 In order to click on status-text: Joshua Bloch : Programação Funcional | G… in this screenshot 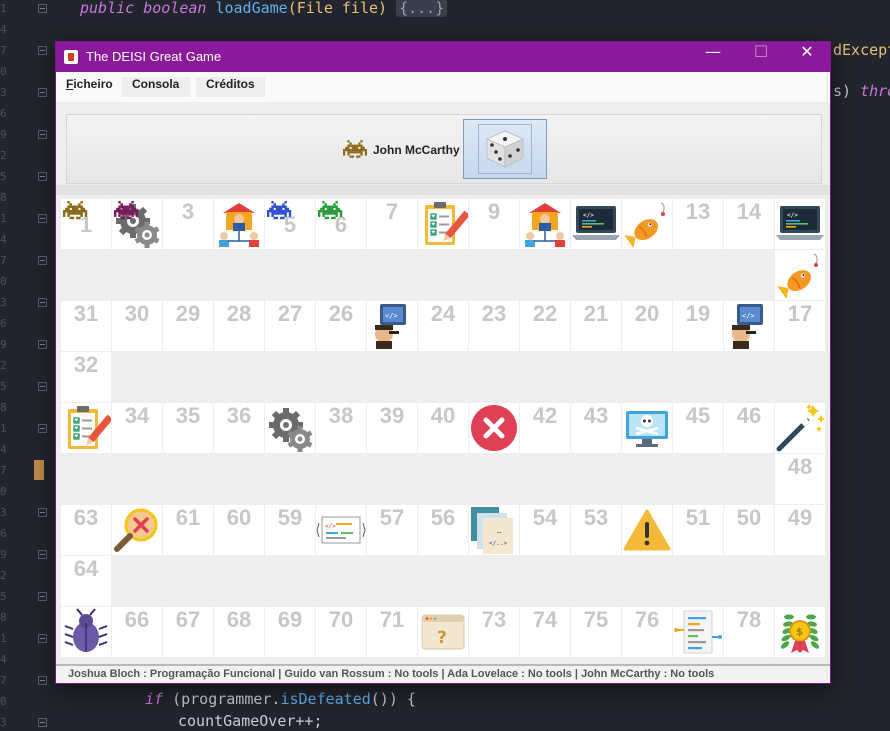, I will do `click(391, 674)`.